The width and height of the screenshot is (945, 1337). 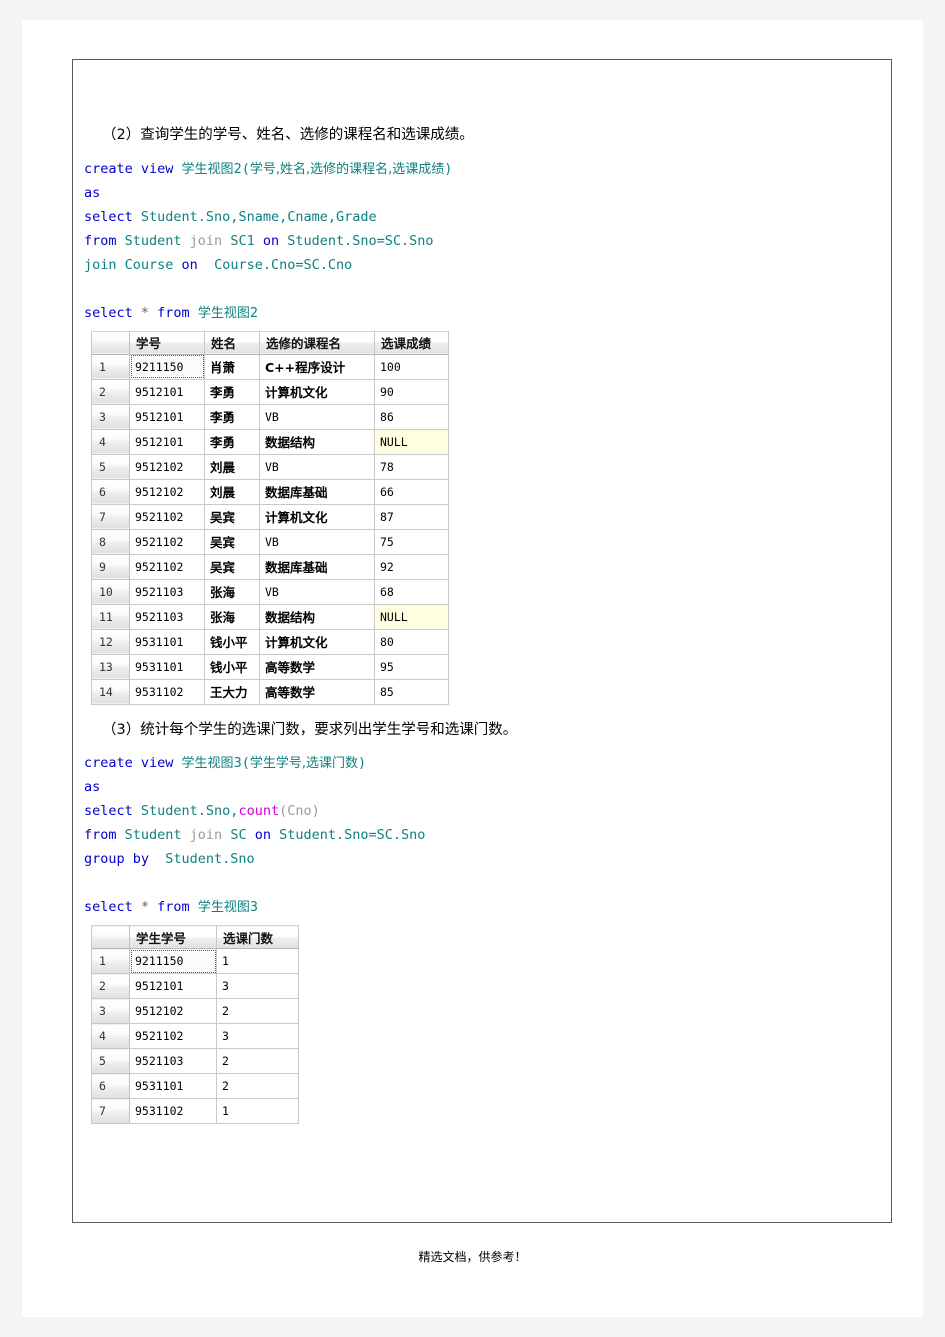 What do you see at coordinates (411, 466) in the screenshot?
I see `grid-cell: 78` at bounding box center [411, 466].